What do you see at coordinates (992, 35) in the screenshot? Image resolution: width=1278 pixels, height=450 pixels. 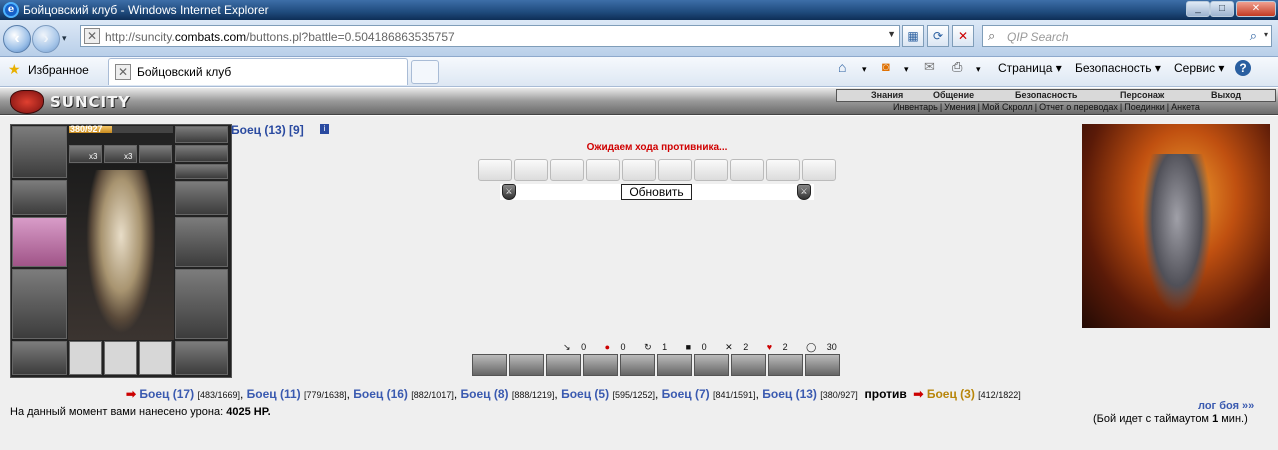 I see `search-icon: ⌕` at bounding box center [992, 35].